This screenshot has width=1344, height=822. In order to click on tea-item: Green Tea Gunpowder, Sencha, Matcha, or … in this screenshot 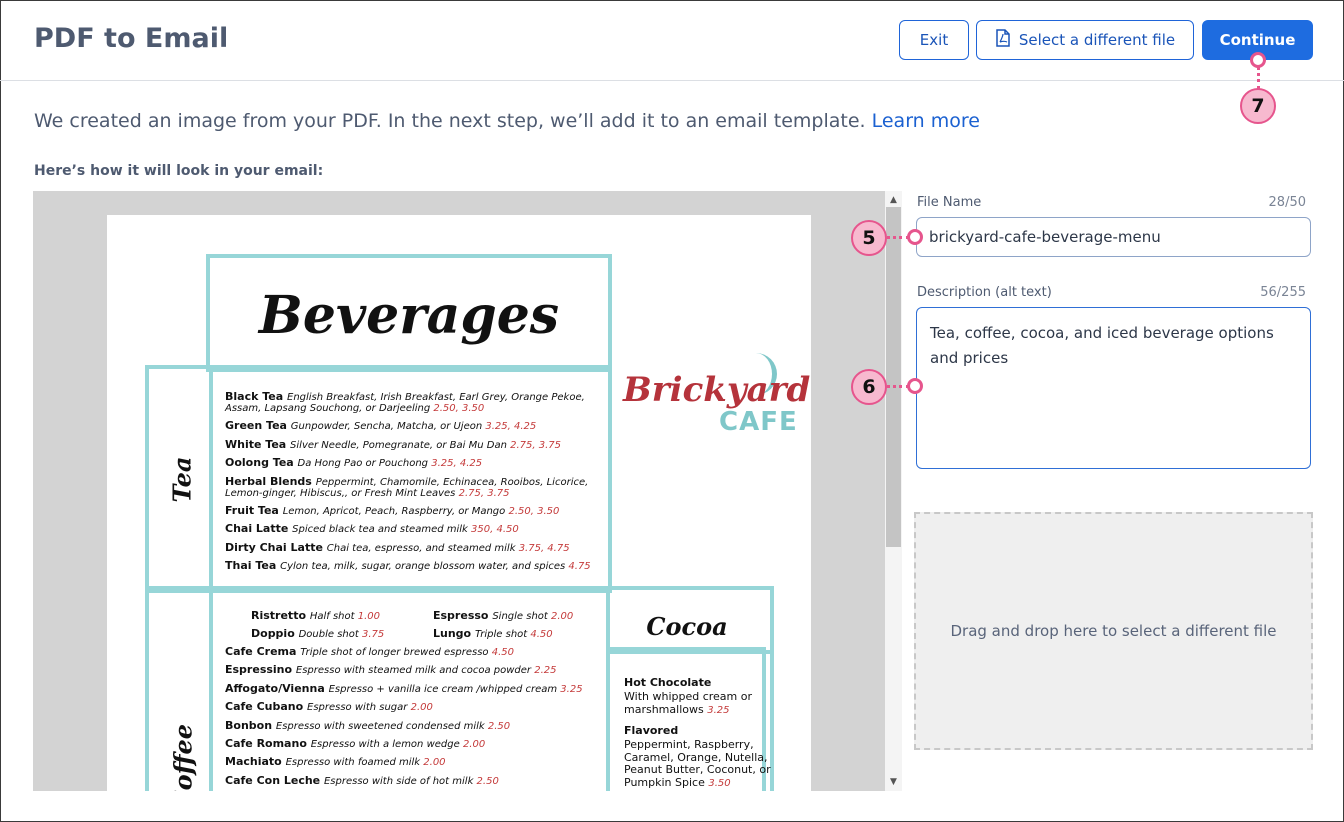, I will do `click(381, 425)`.